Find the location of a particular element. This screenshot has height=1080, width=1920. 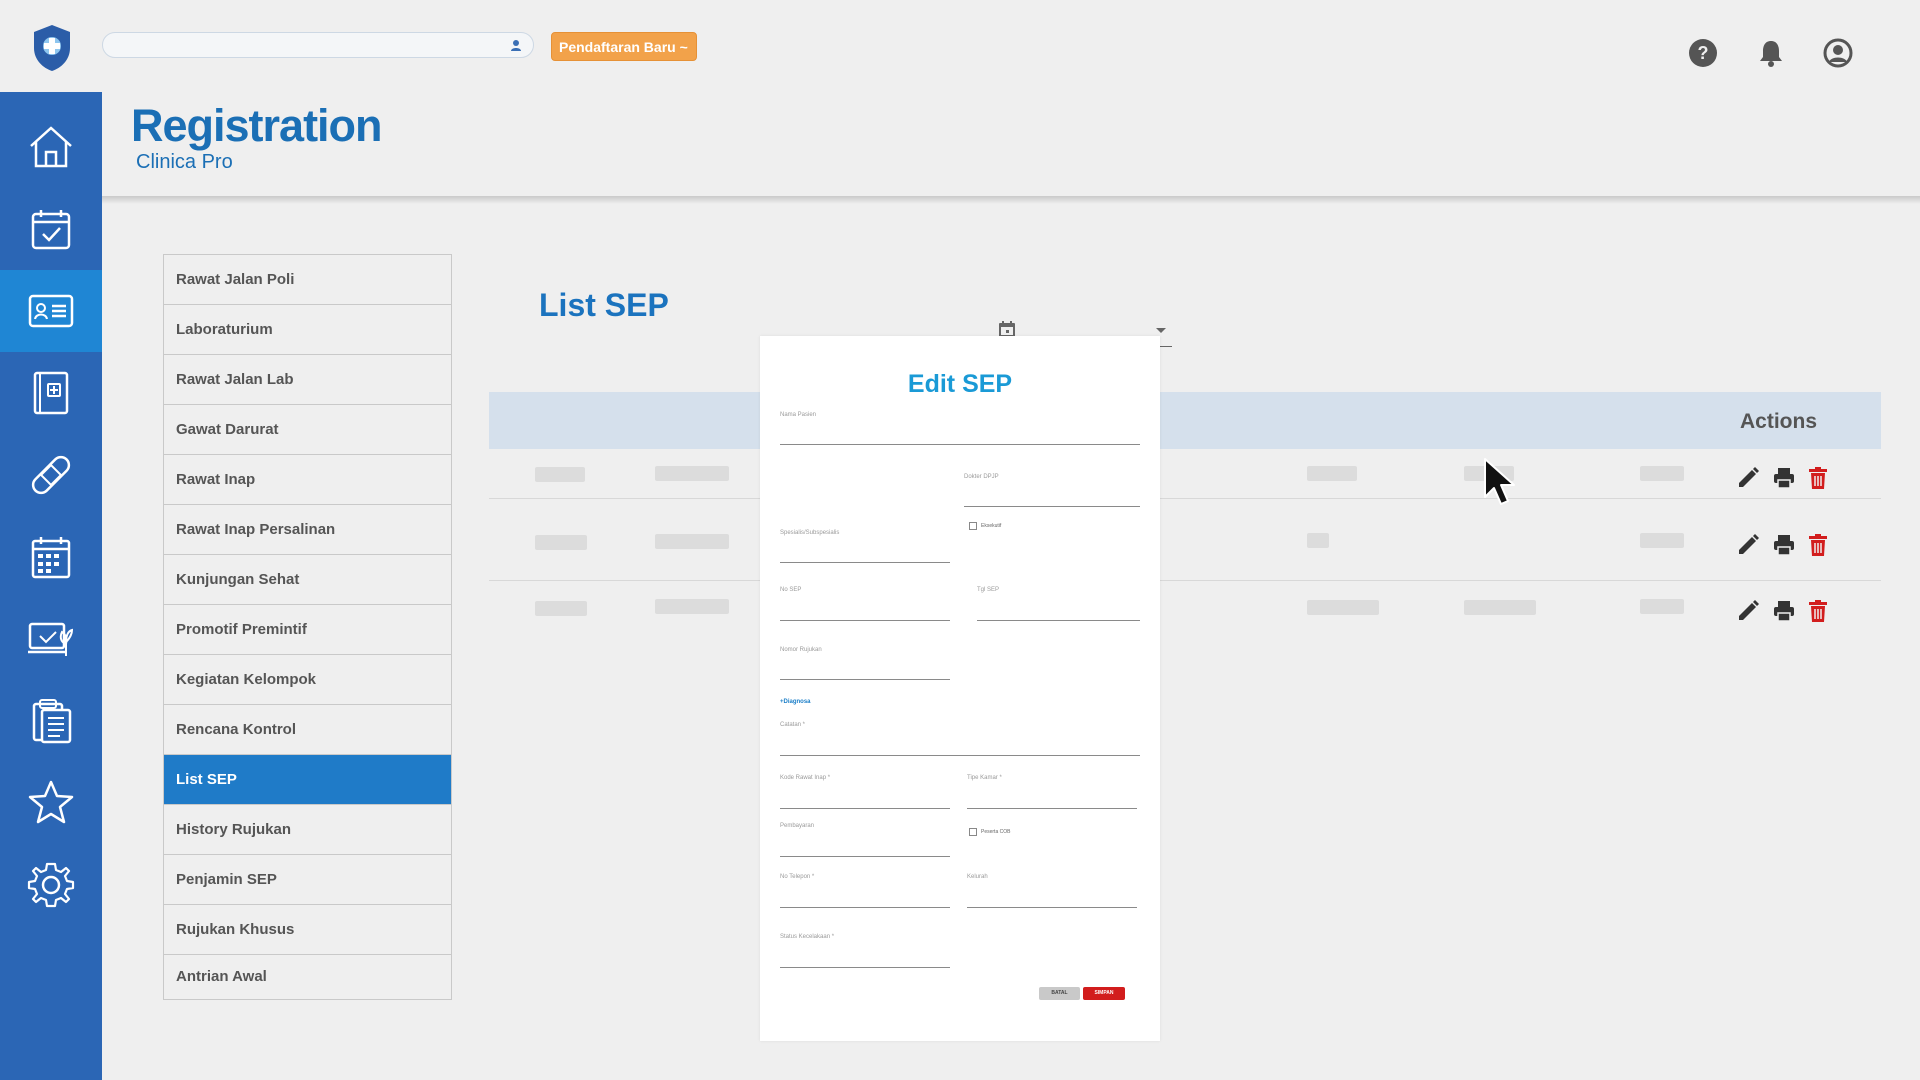

gear-icon is located at coordinates (51, 885).